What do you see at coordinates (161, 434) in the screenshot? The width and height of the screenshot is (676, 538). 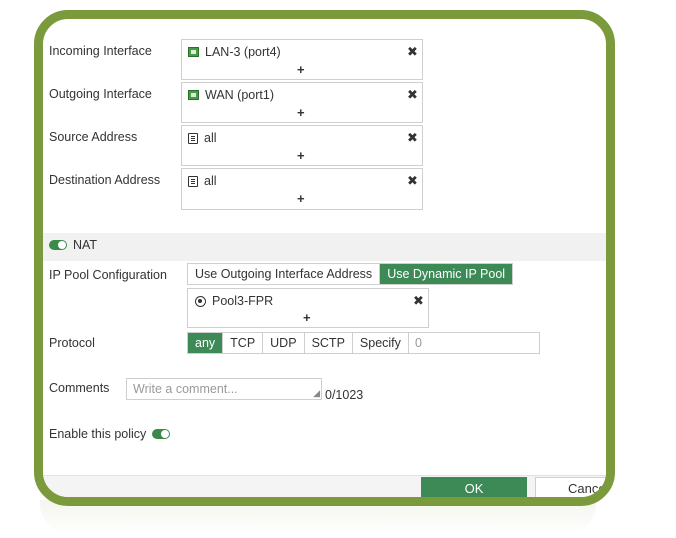 I see `enable-policy-toggle` at bounding box center [161, 434].